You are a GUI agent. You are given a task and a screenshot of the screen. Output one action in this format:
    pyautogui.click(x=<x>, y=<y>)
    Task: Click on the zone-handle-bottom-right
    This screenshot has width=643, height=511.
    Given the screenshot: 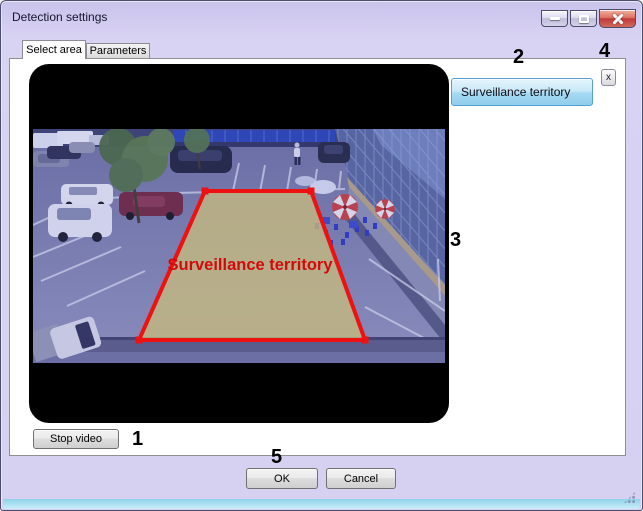 What is the action you would take?
    pyautogui.click(x=365, y=340)
    